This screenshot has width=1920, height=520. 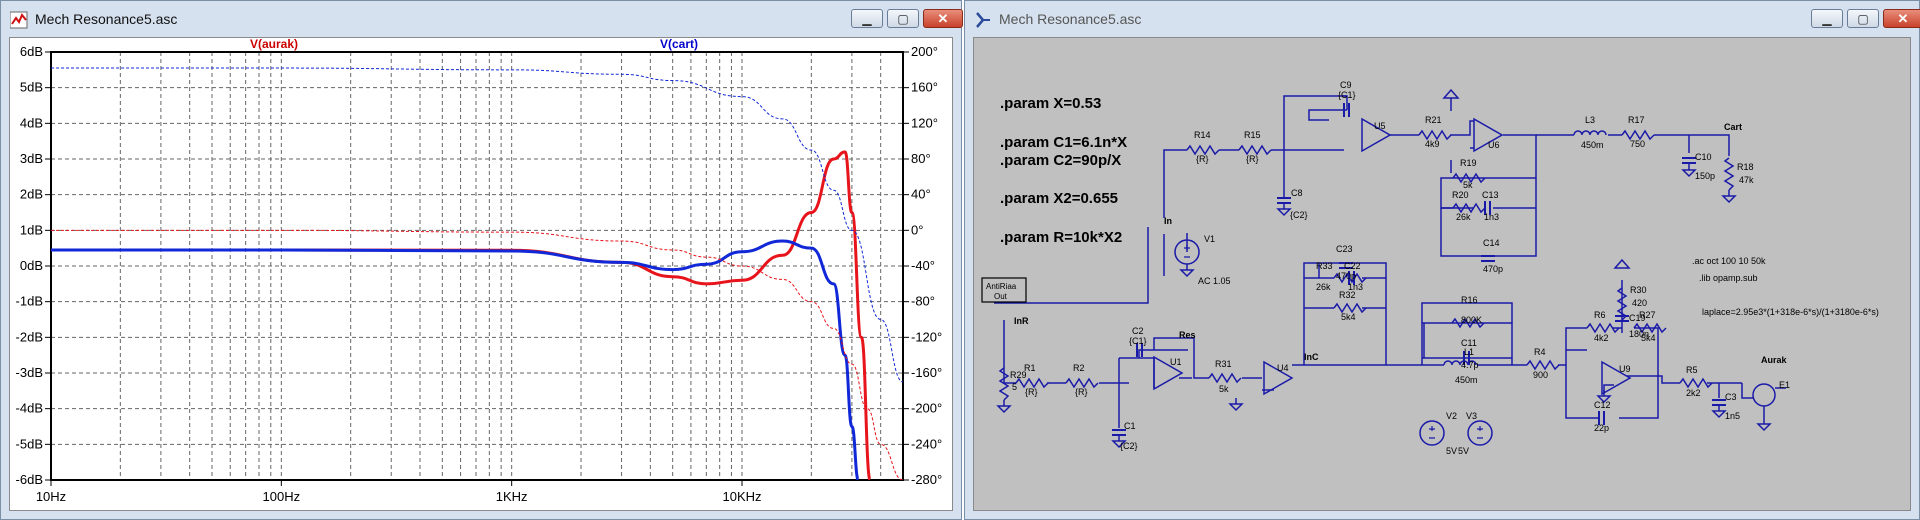 I want to click on supply-arrow-icon, so click(x=1451, y=93).